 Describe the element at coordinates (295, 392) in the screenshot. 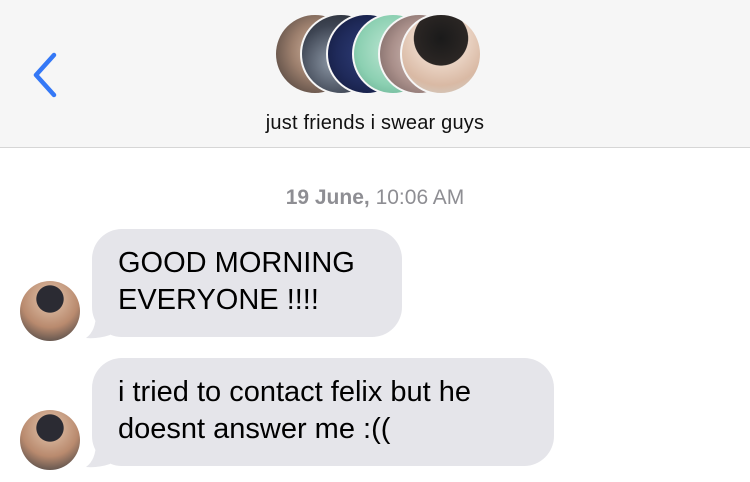

I see `message-line: i tried to contact felix but he` at that location.